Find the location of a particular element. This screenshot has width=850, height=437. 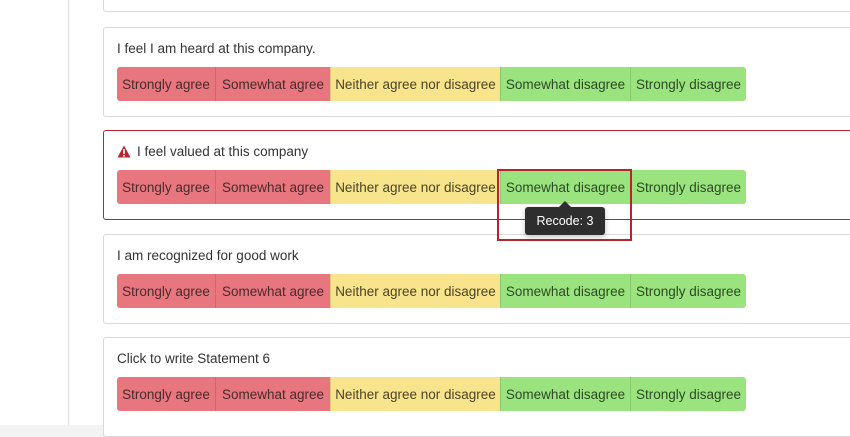

left-gutter is located at coordinates (34, 212).